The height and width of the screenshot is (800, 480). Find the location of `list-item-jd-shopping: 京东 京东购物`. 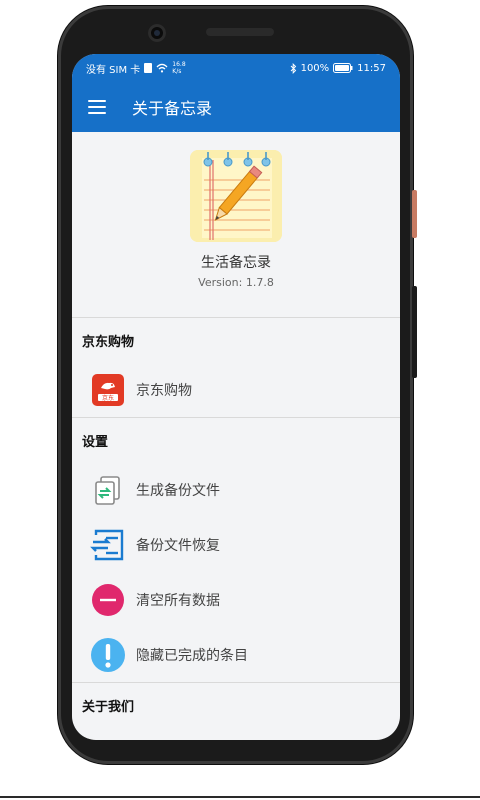

list-item-jd-shopping: 京东 京东购物 is located at coordinates (236, 389).